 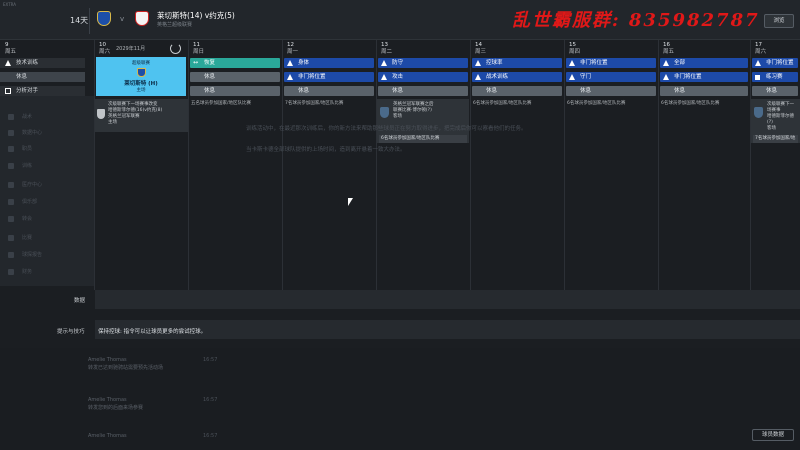 What do you see at coordinates (27, 238) in the screenshot?
I see `nav-label: 比赛` at bounding box center [27, 238].